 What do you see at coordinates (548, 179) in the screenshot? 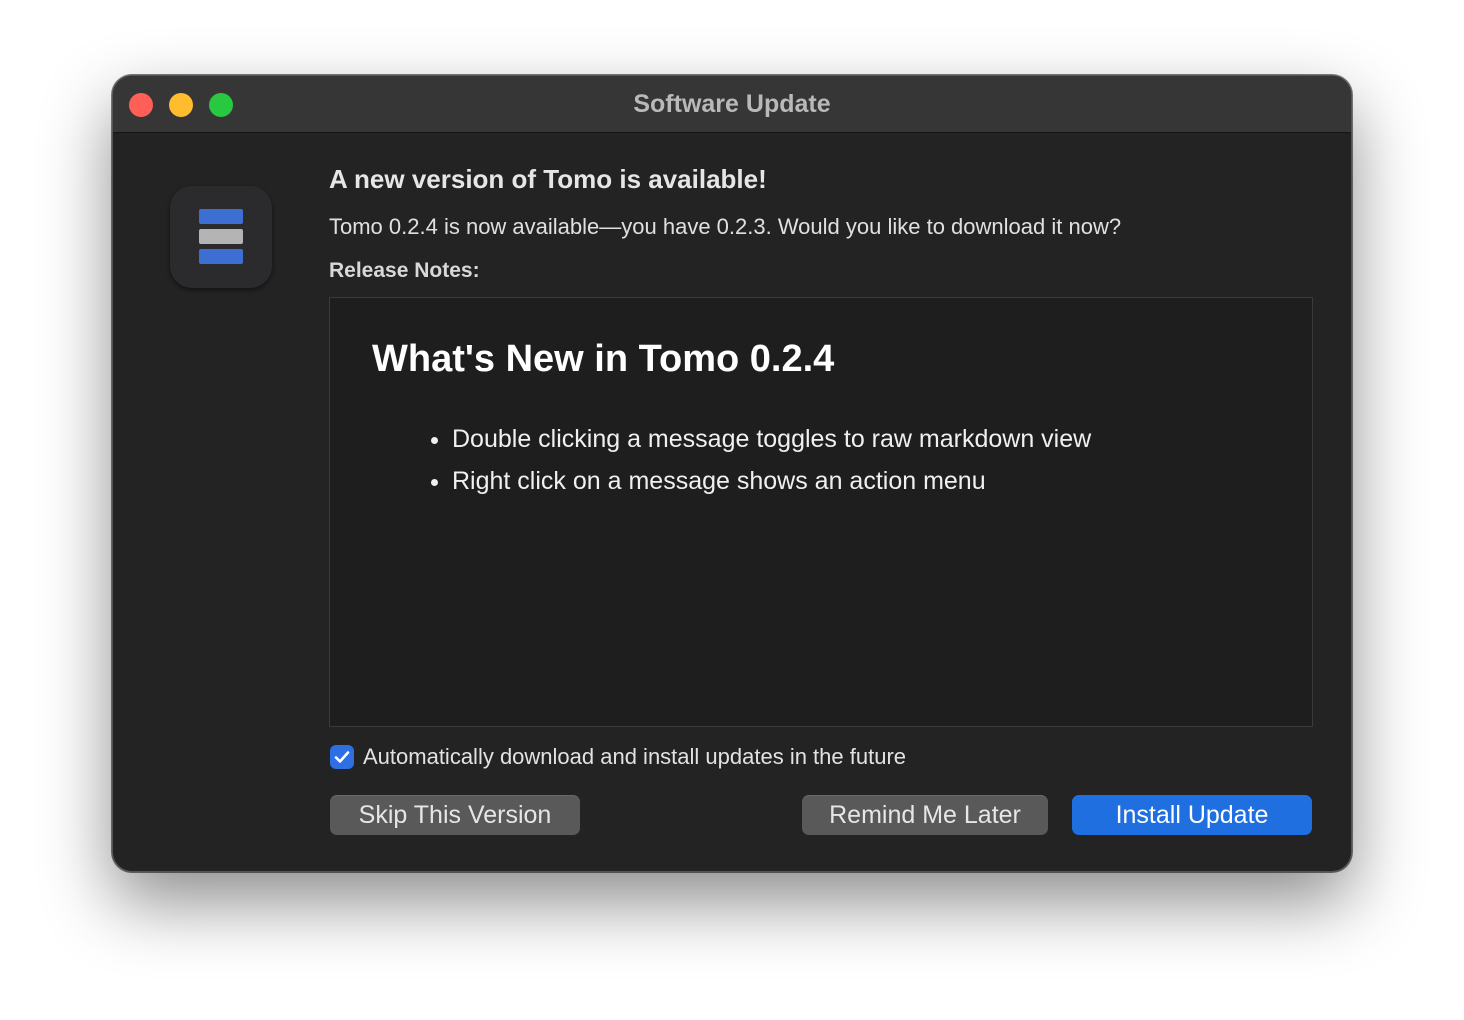
I see `update-heading: A new version of Tomo is available!` at bounding box center [548, 179].